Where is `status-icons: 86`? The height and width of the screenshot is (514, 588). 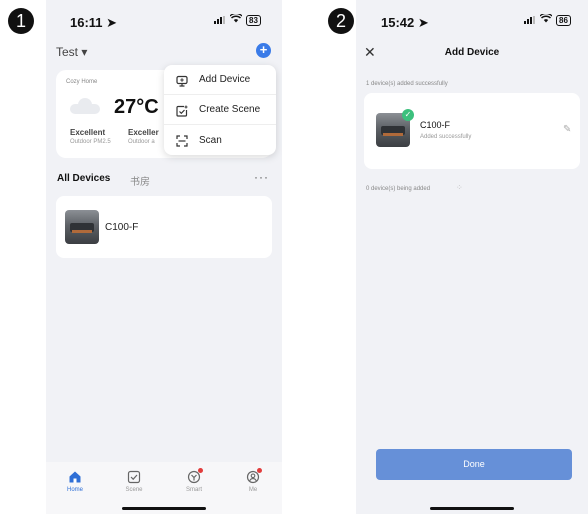
status-icons: 86 is located at coordinates (547, 19).